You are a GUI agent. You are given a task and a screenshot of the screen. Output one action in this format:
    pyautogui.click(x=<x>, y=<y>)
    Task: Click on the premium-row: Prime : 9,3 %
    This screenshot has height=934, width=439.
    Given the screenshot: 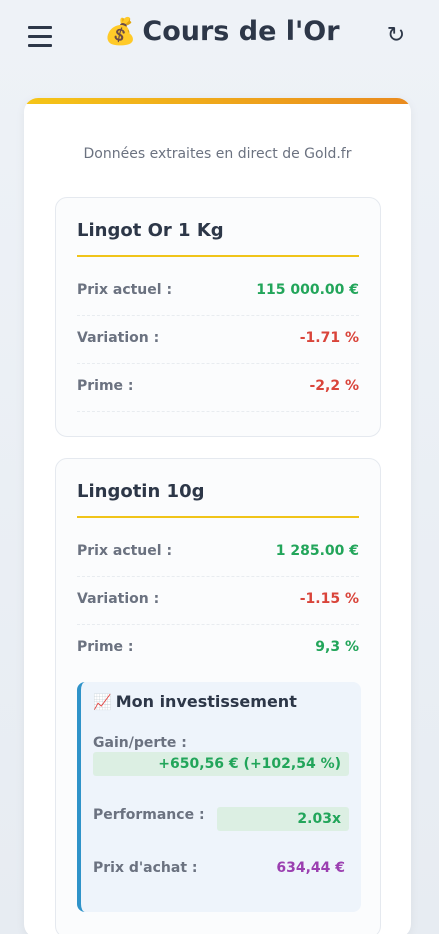 What is the action you would take?
    pyautogui.click(x=218, y=649)
    